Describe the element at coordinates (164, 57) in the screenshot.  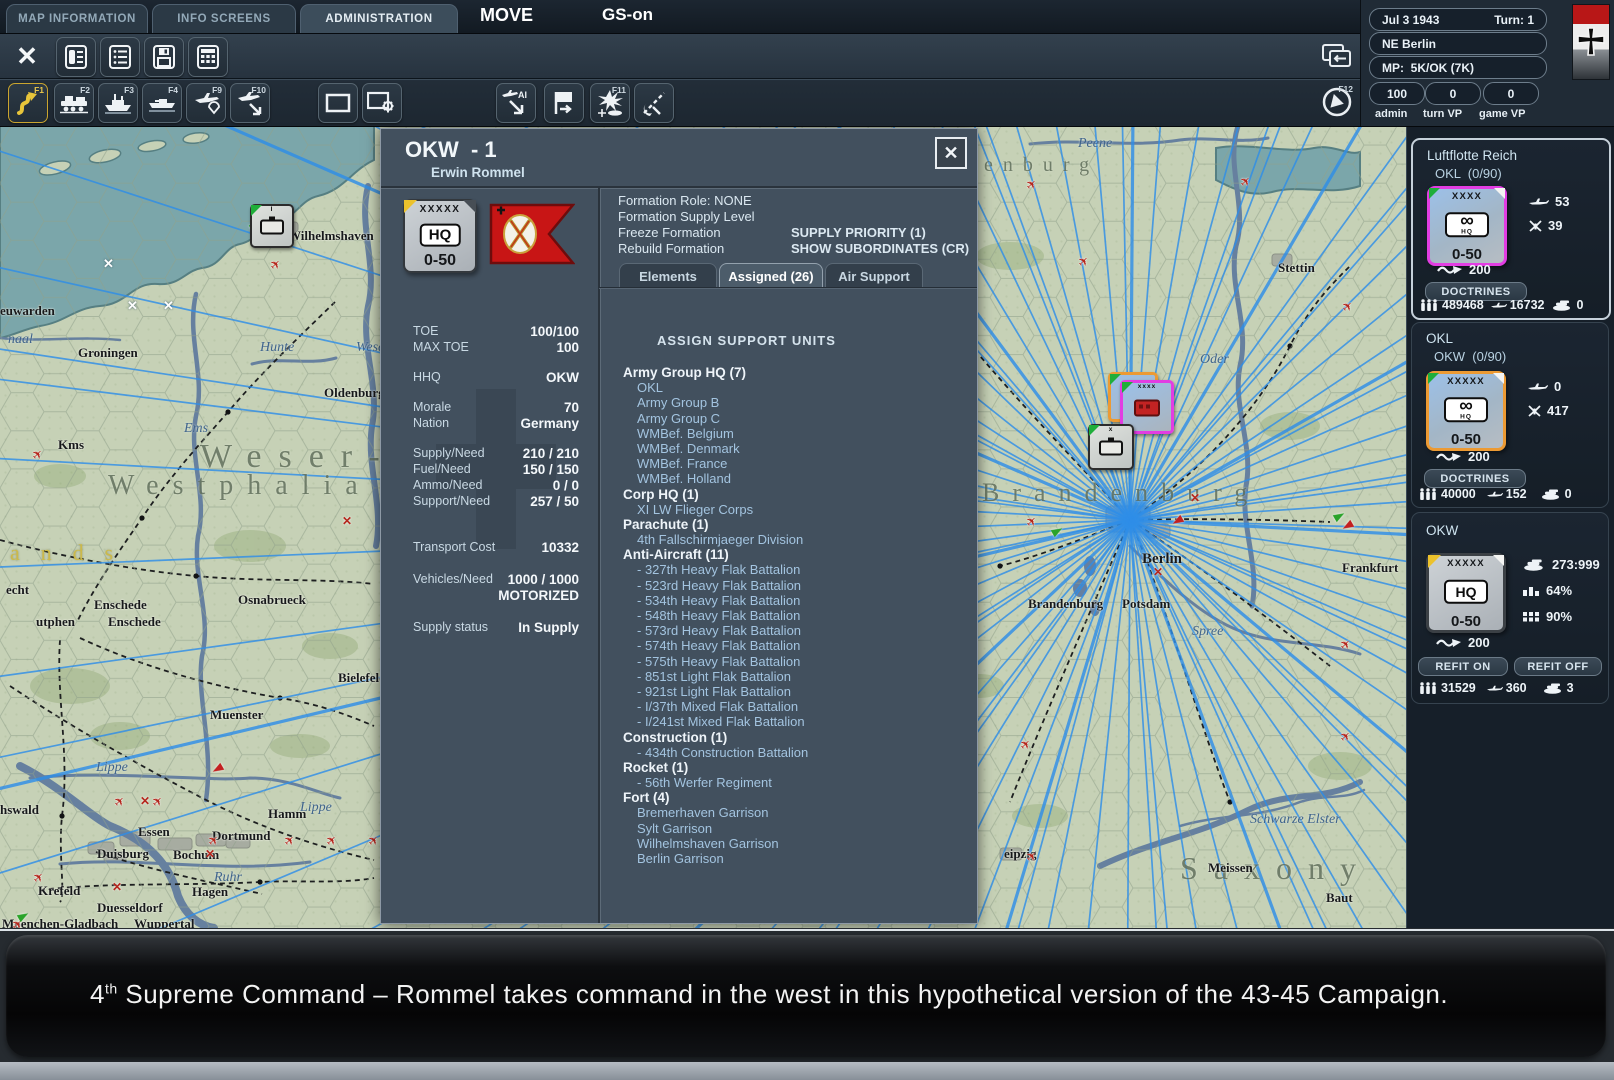
I see `save-button` at that location.